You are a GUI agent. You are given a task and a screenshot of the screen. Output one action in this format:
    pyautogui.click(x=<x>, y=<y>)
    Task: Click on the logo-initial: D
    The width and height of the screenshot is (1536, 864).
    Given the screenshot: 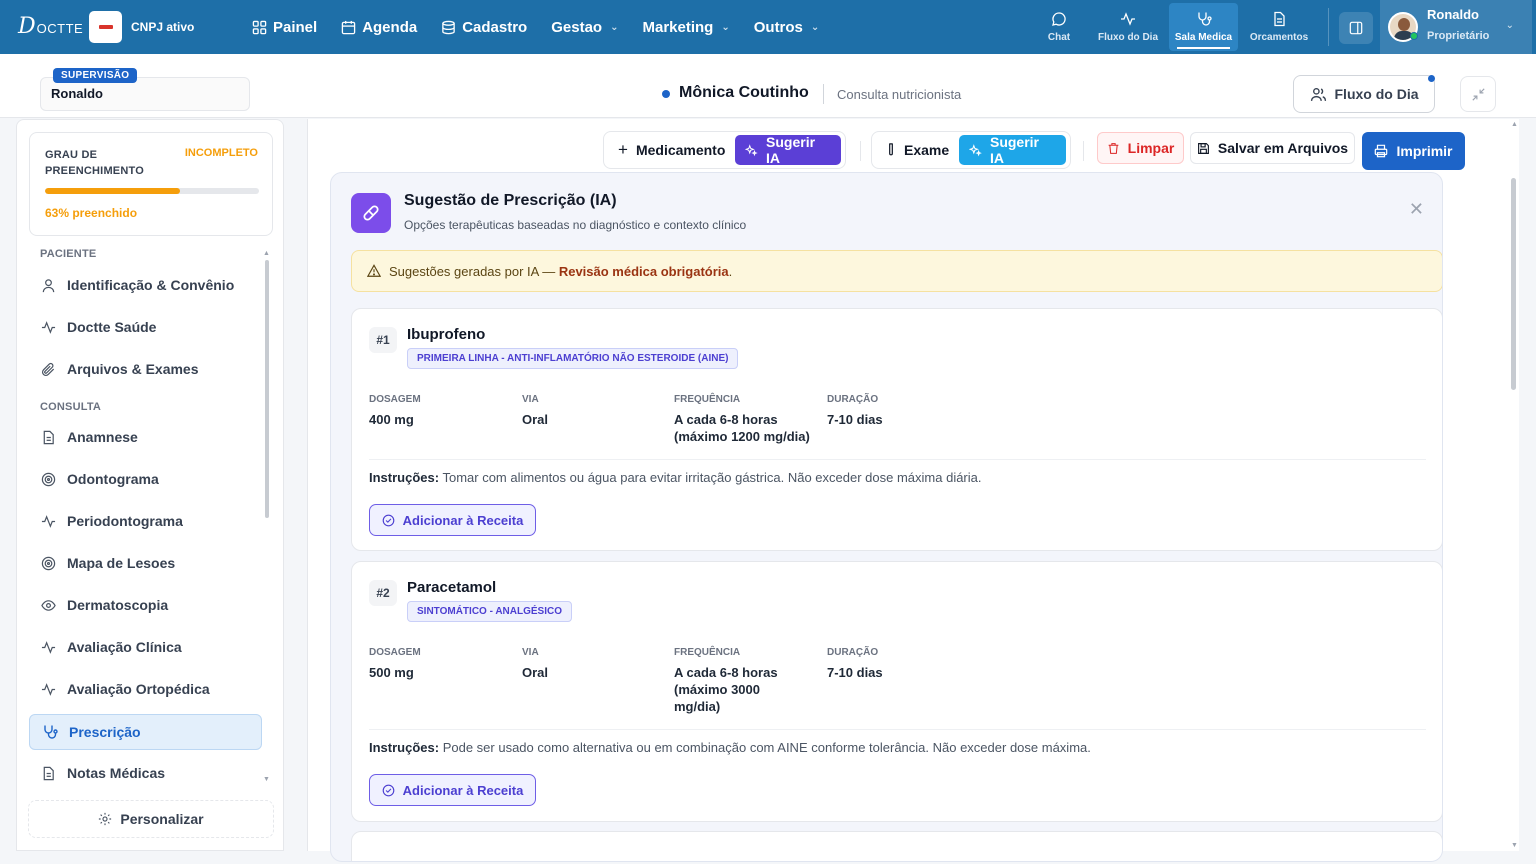 What is the action you would take?
    pyautogui.click(x=27, y=26)
    